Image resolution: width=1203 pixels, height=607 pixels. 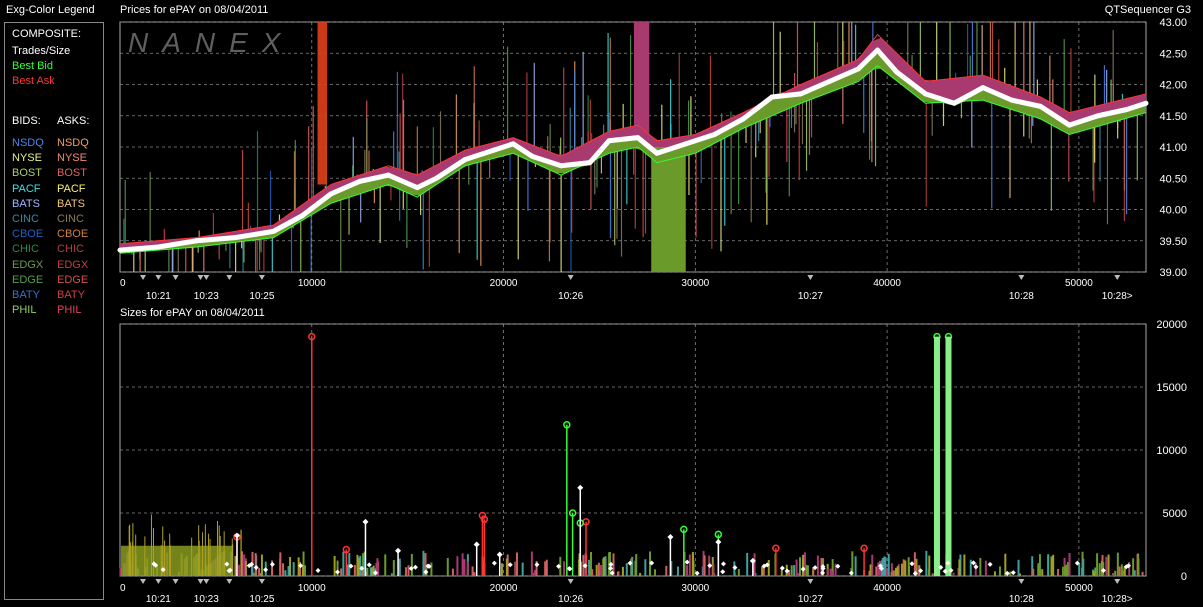 What do you see at coordinates (177, 560) in the screenshot?
I see `size-early-block` at bounding box center [177, 560].